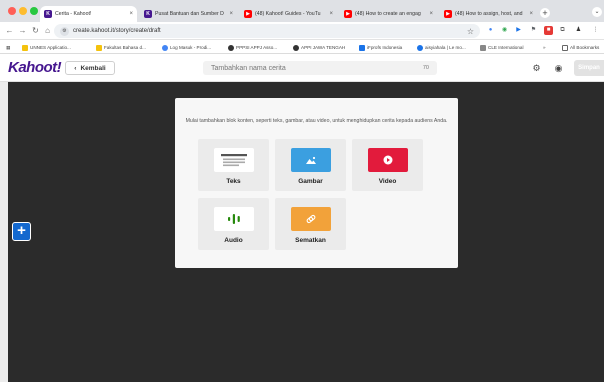 This screenshot has height=382, width=604. Describe the element at coordinates (10, 47) in the screenshot. I see `apps-grid-icon: ▦` at that location.